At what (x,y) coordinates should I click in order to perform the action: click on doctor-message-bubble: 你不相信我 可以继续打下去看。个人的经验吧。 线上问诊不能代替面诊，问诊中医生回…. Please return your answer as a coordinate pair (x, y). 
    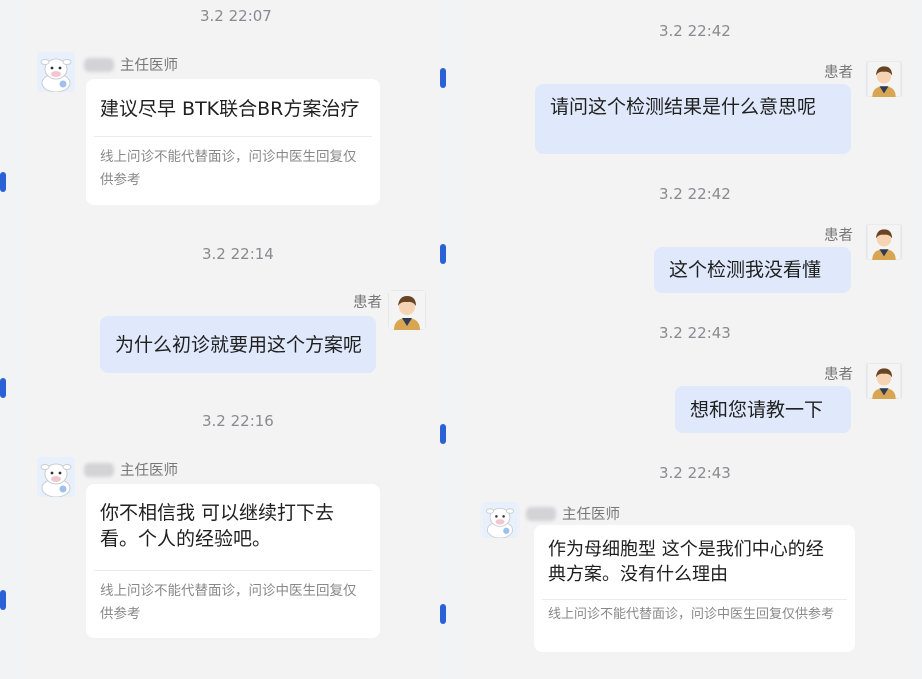
    Looking at the image, I should click on (233, 561).